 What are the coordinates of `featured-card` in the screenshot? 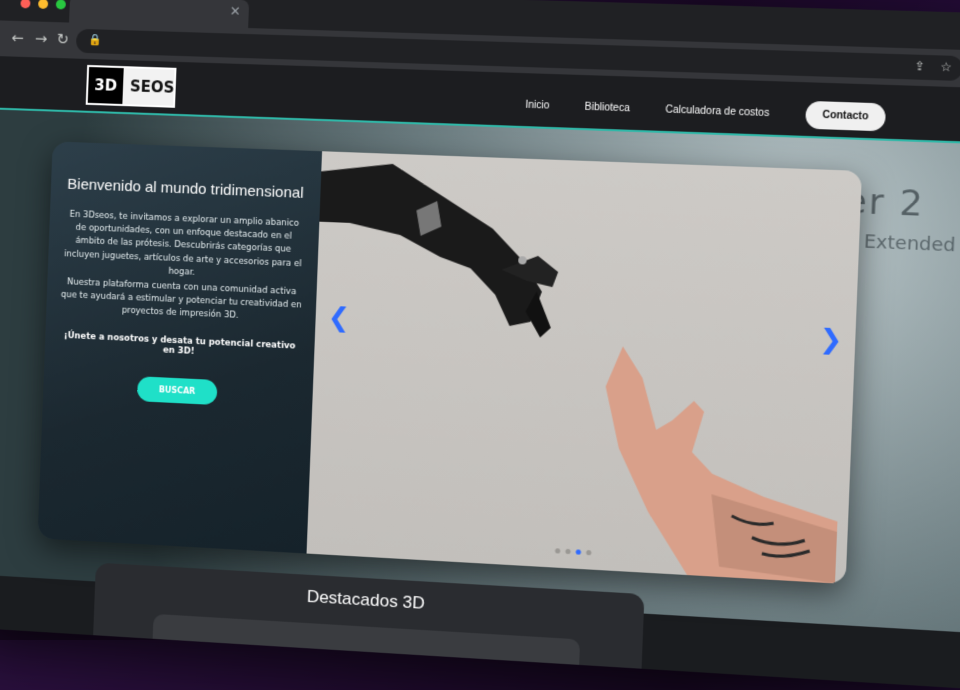 It's located at (366, 651).